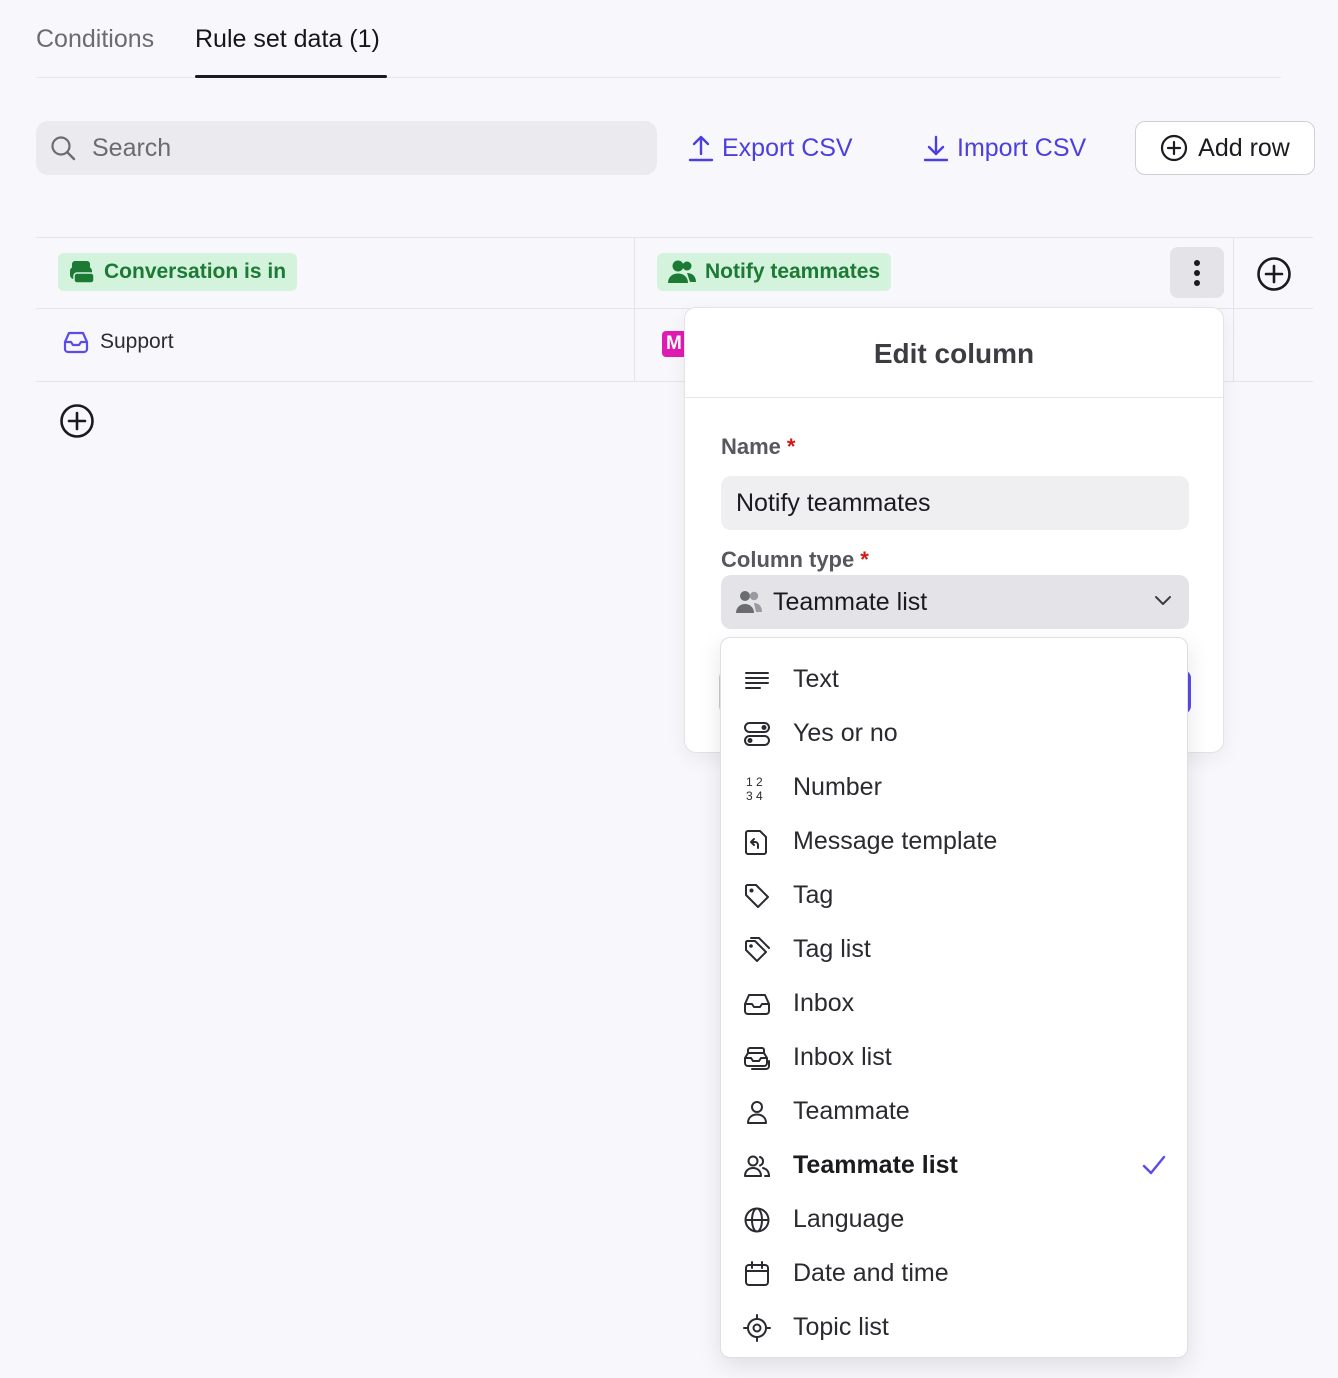 The width and height of the screenshot is (1338, 1378). What do you see at coordinates (287, 39) in the screenshot?
I see `tab-rule-set-data: Rule set data (1)` at bounding box center [287, 39].